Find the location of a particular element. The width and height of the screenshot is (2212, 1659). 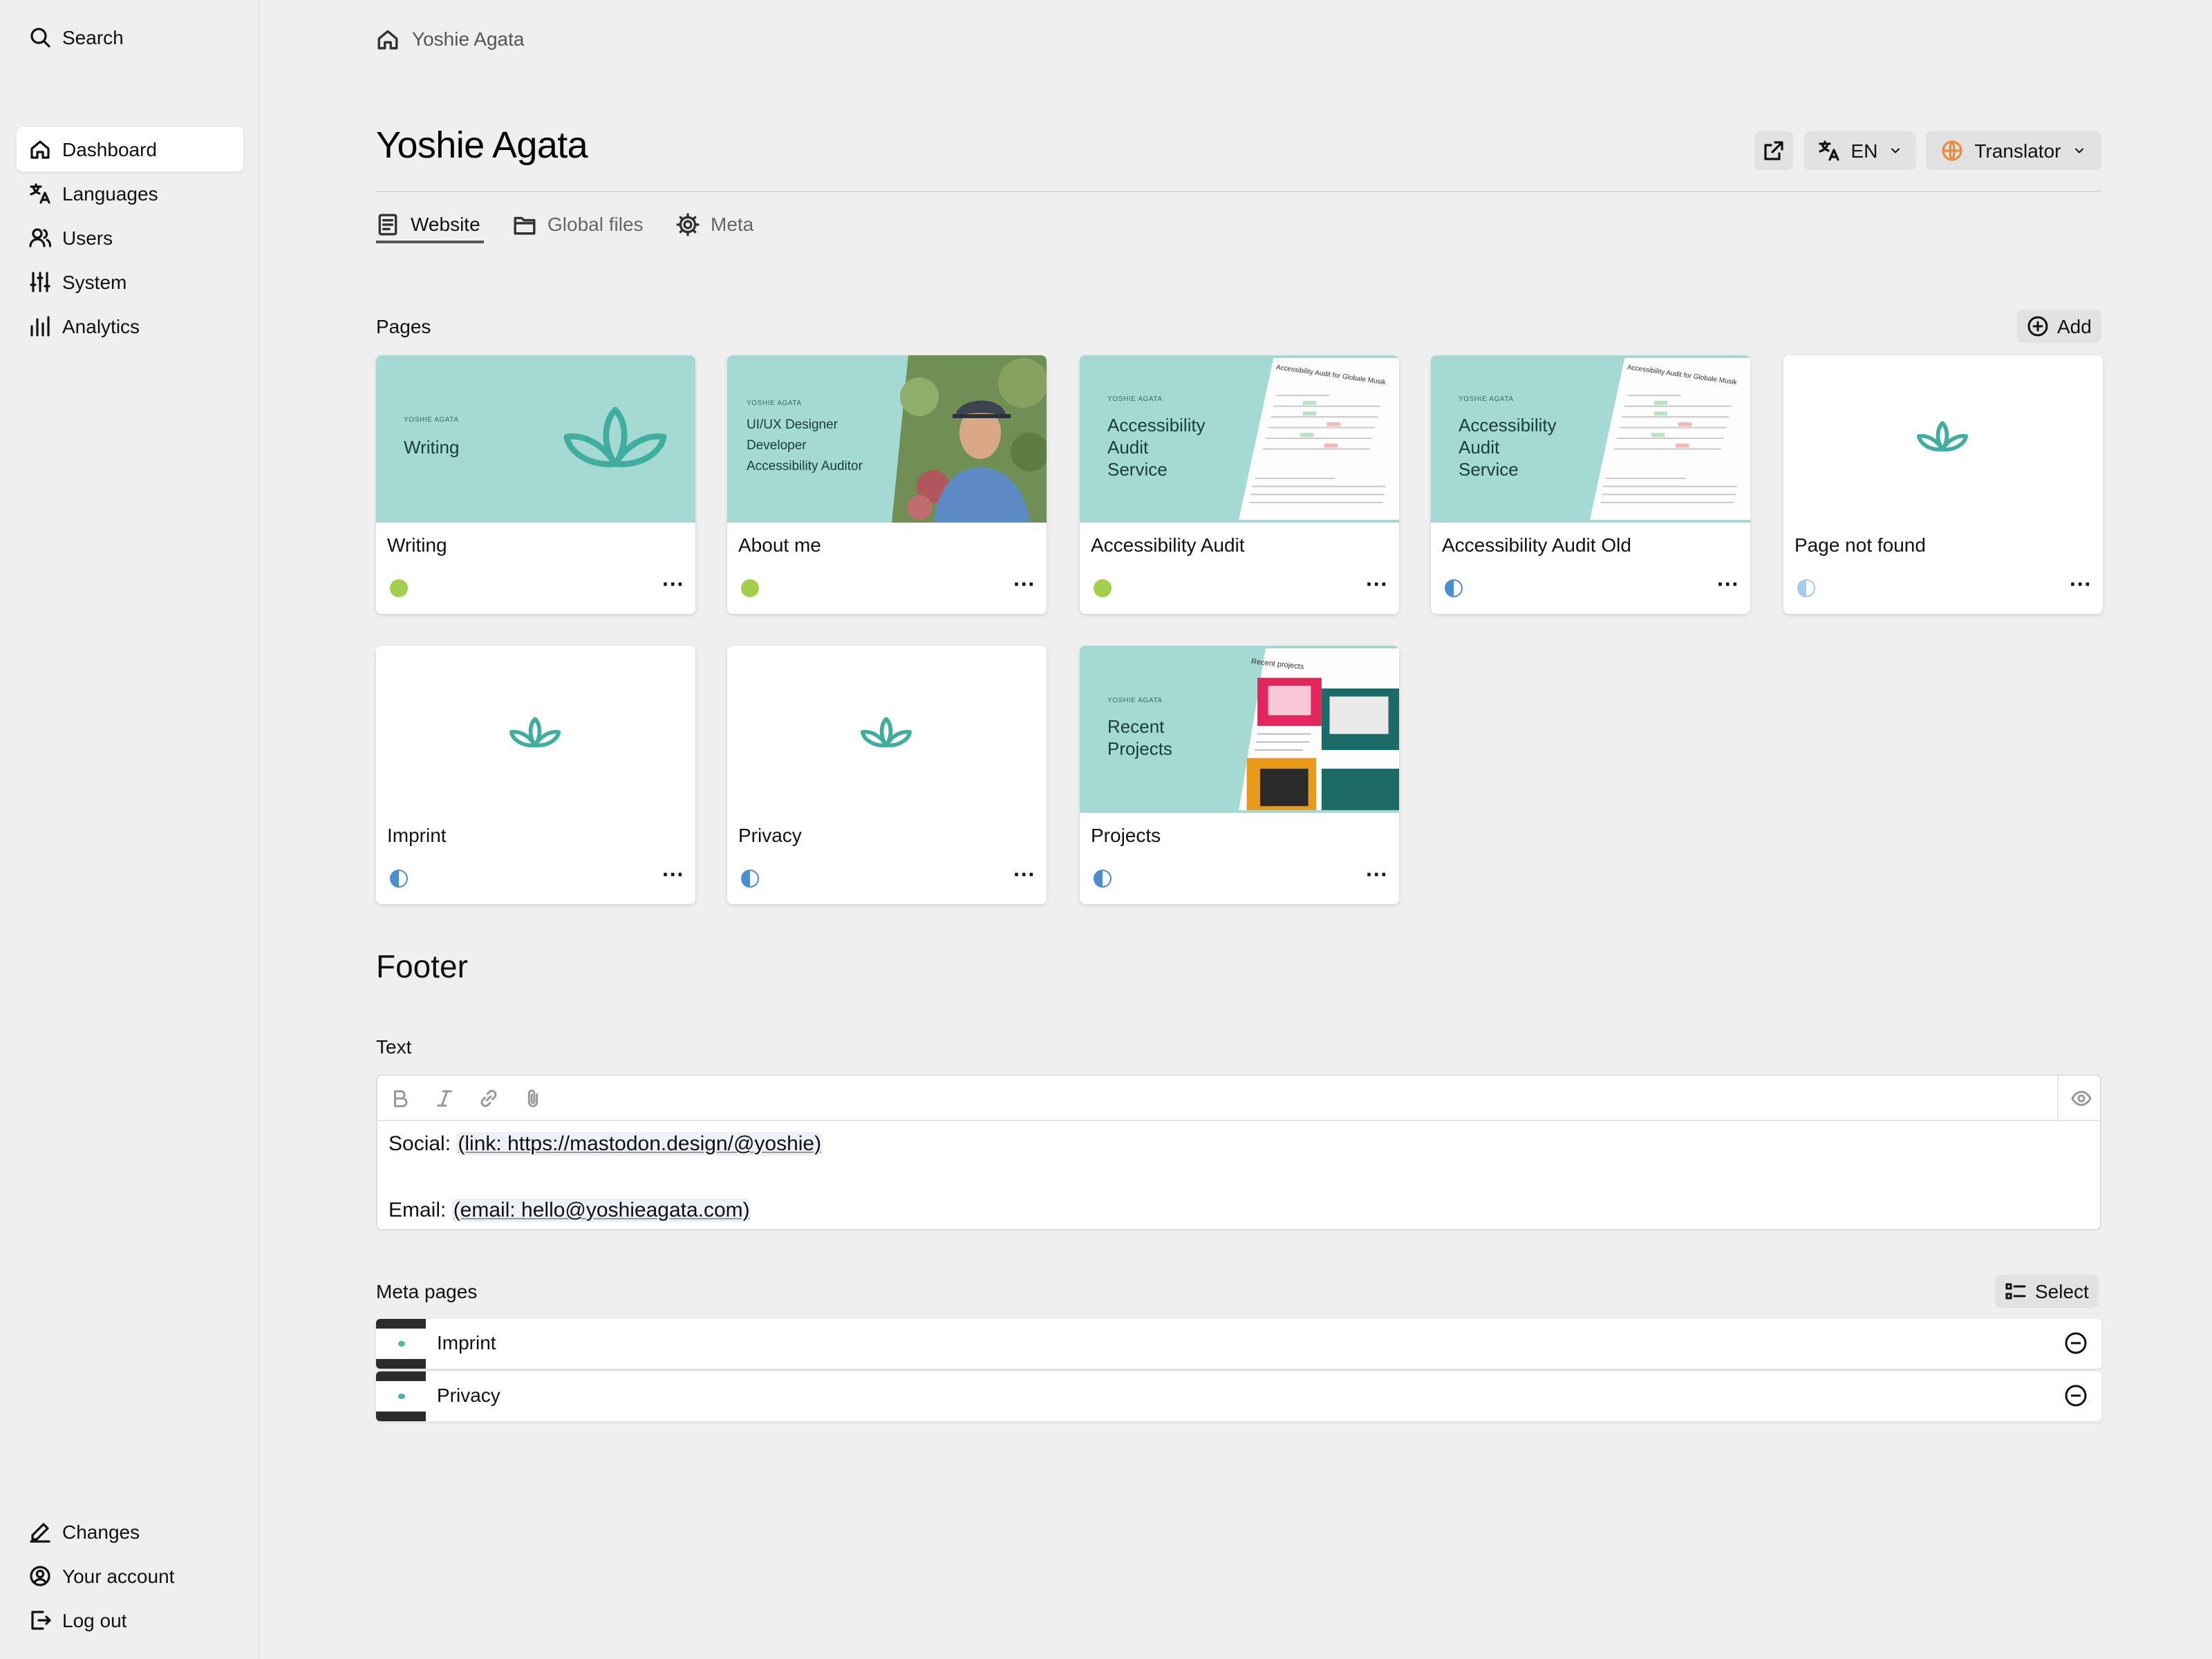

users-icon is located at coordinates (40, 238).